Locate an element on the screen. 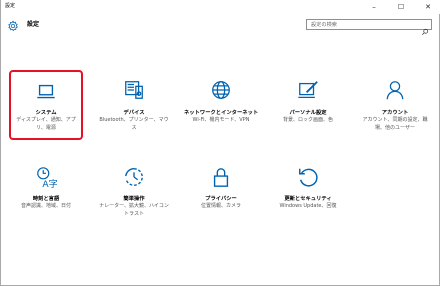 The height and width of the screenshot is (287, 441). tile-description: Wi-Fi、機内モード、VPN is located at coordinates (221, 120).